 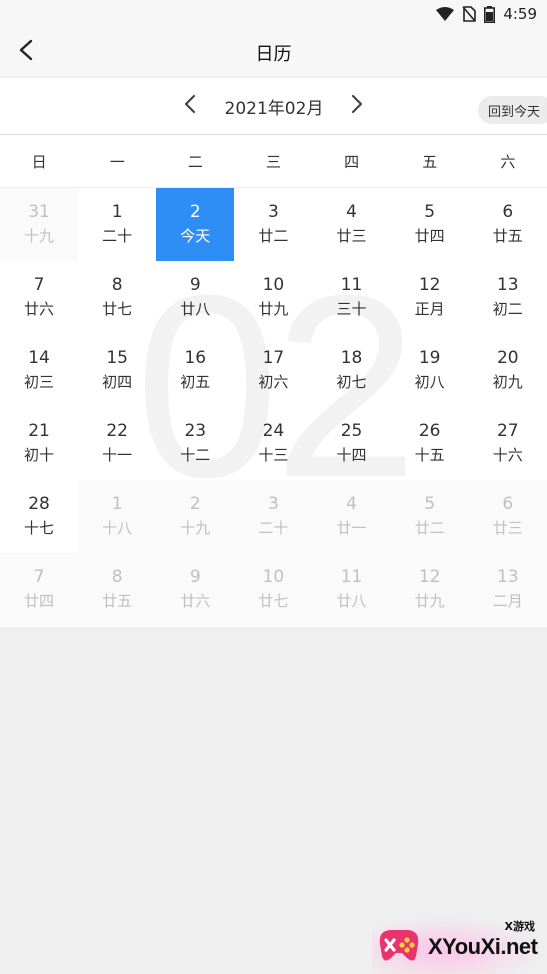 I want to click on month-switcher: 2021年02月, so click(x=273, y=106).